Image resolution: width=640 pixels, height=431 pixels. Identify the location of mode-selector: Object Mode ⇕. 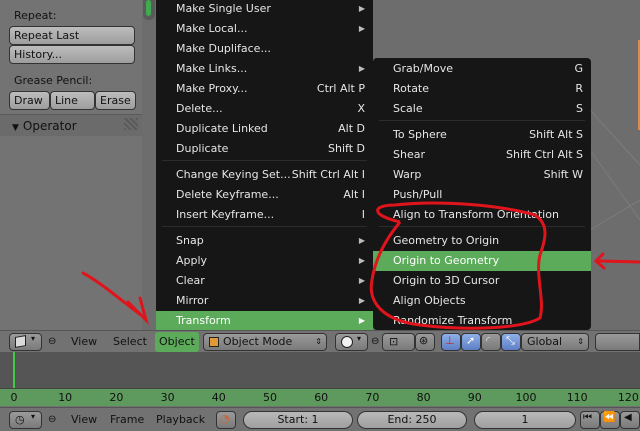
(265, 342).